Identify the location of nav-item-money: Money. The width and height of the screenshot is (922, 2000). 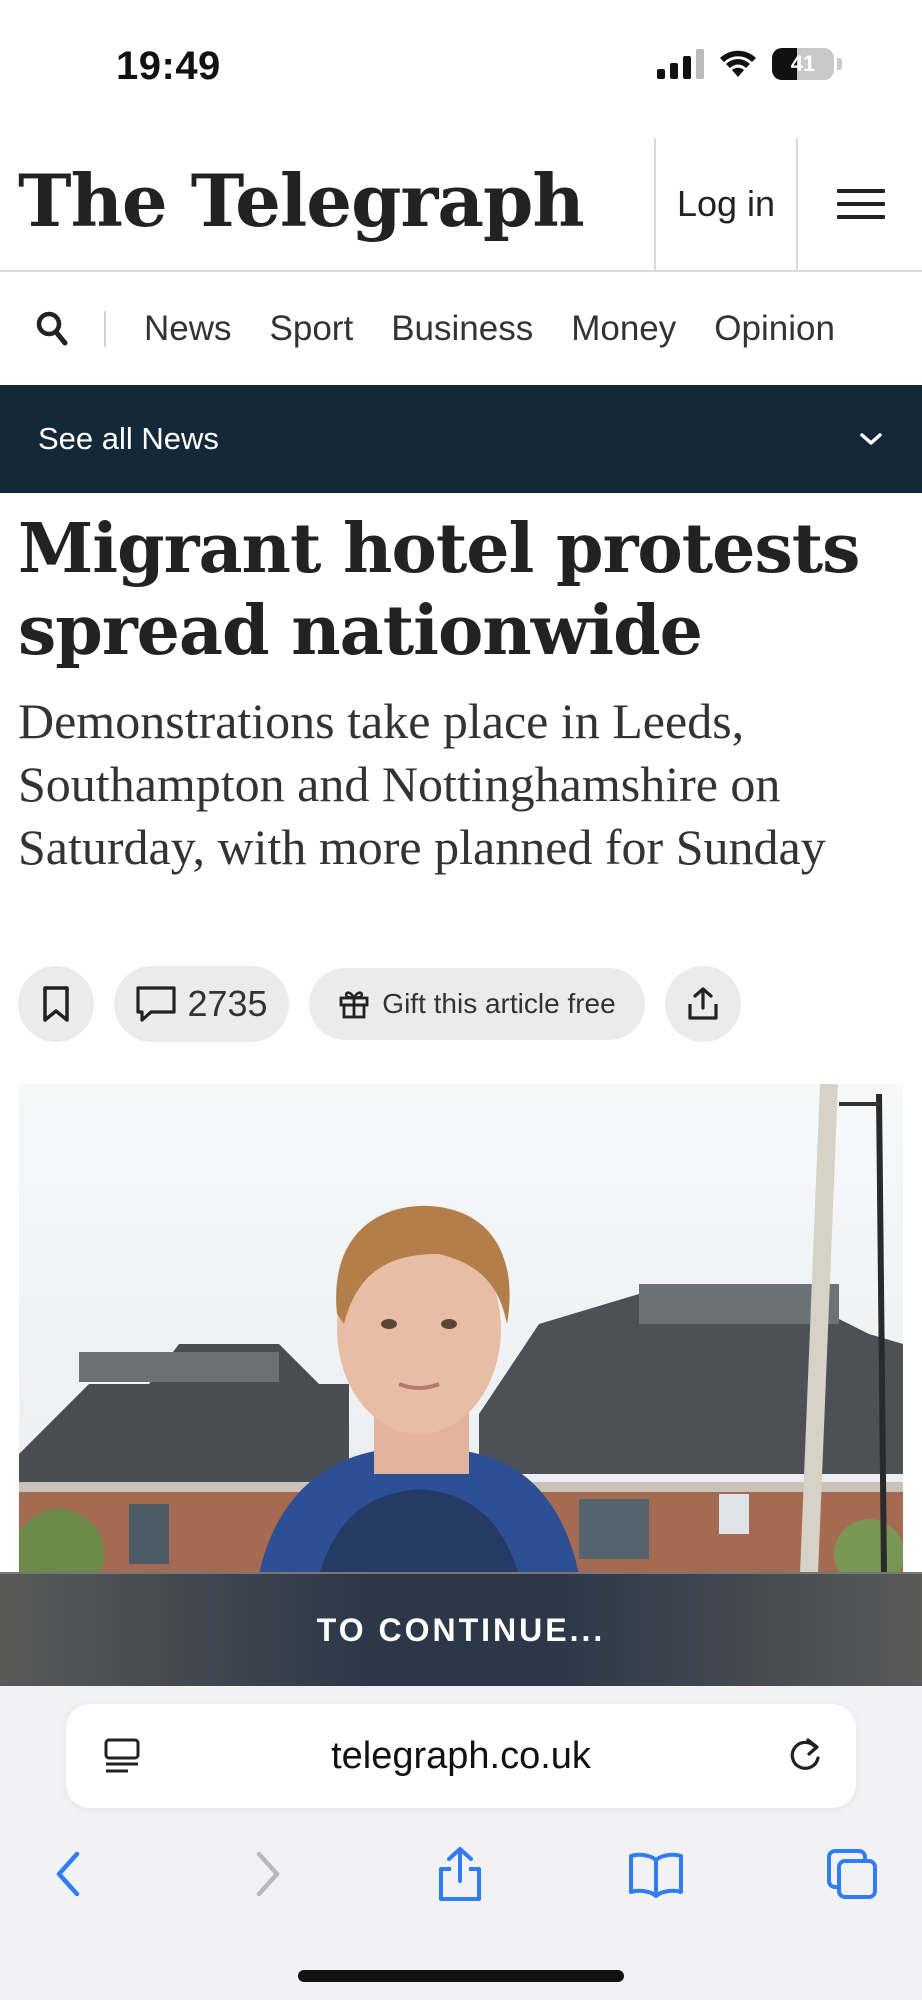
(623, 329).